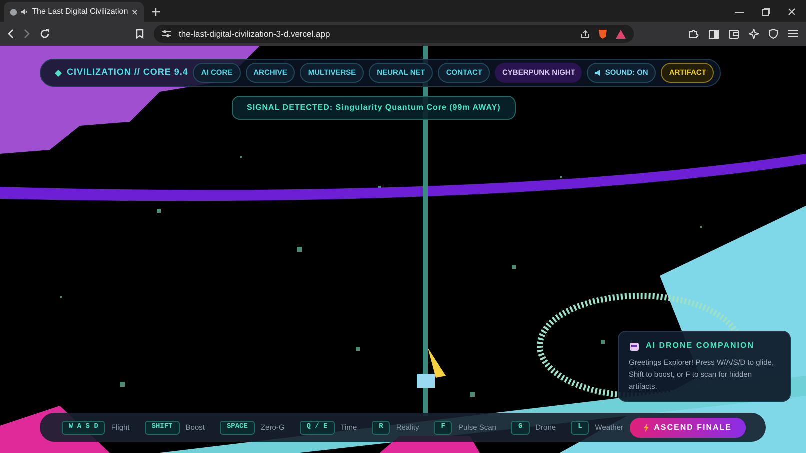  What do you see at coordinates (773, 34) in the screenshot?
I see `shield-icon` at bounding box center [773, 34].